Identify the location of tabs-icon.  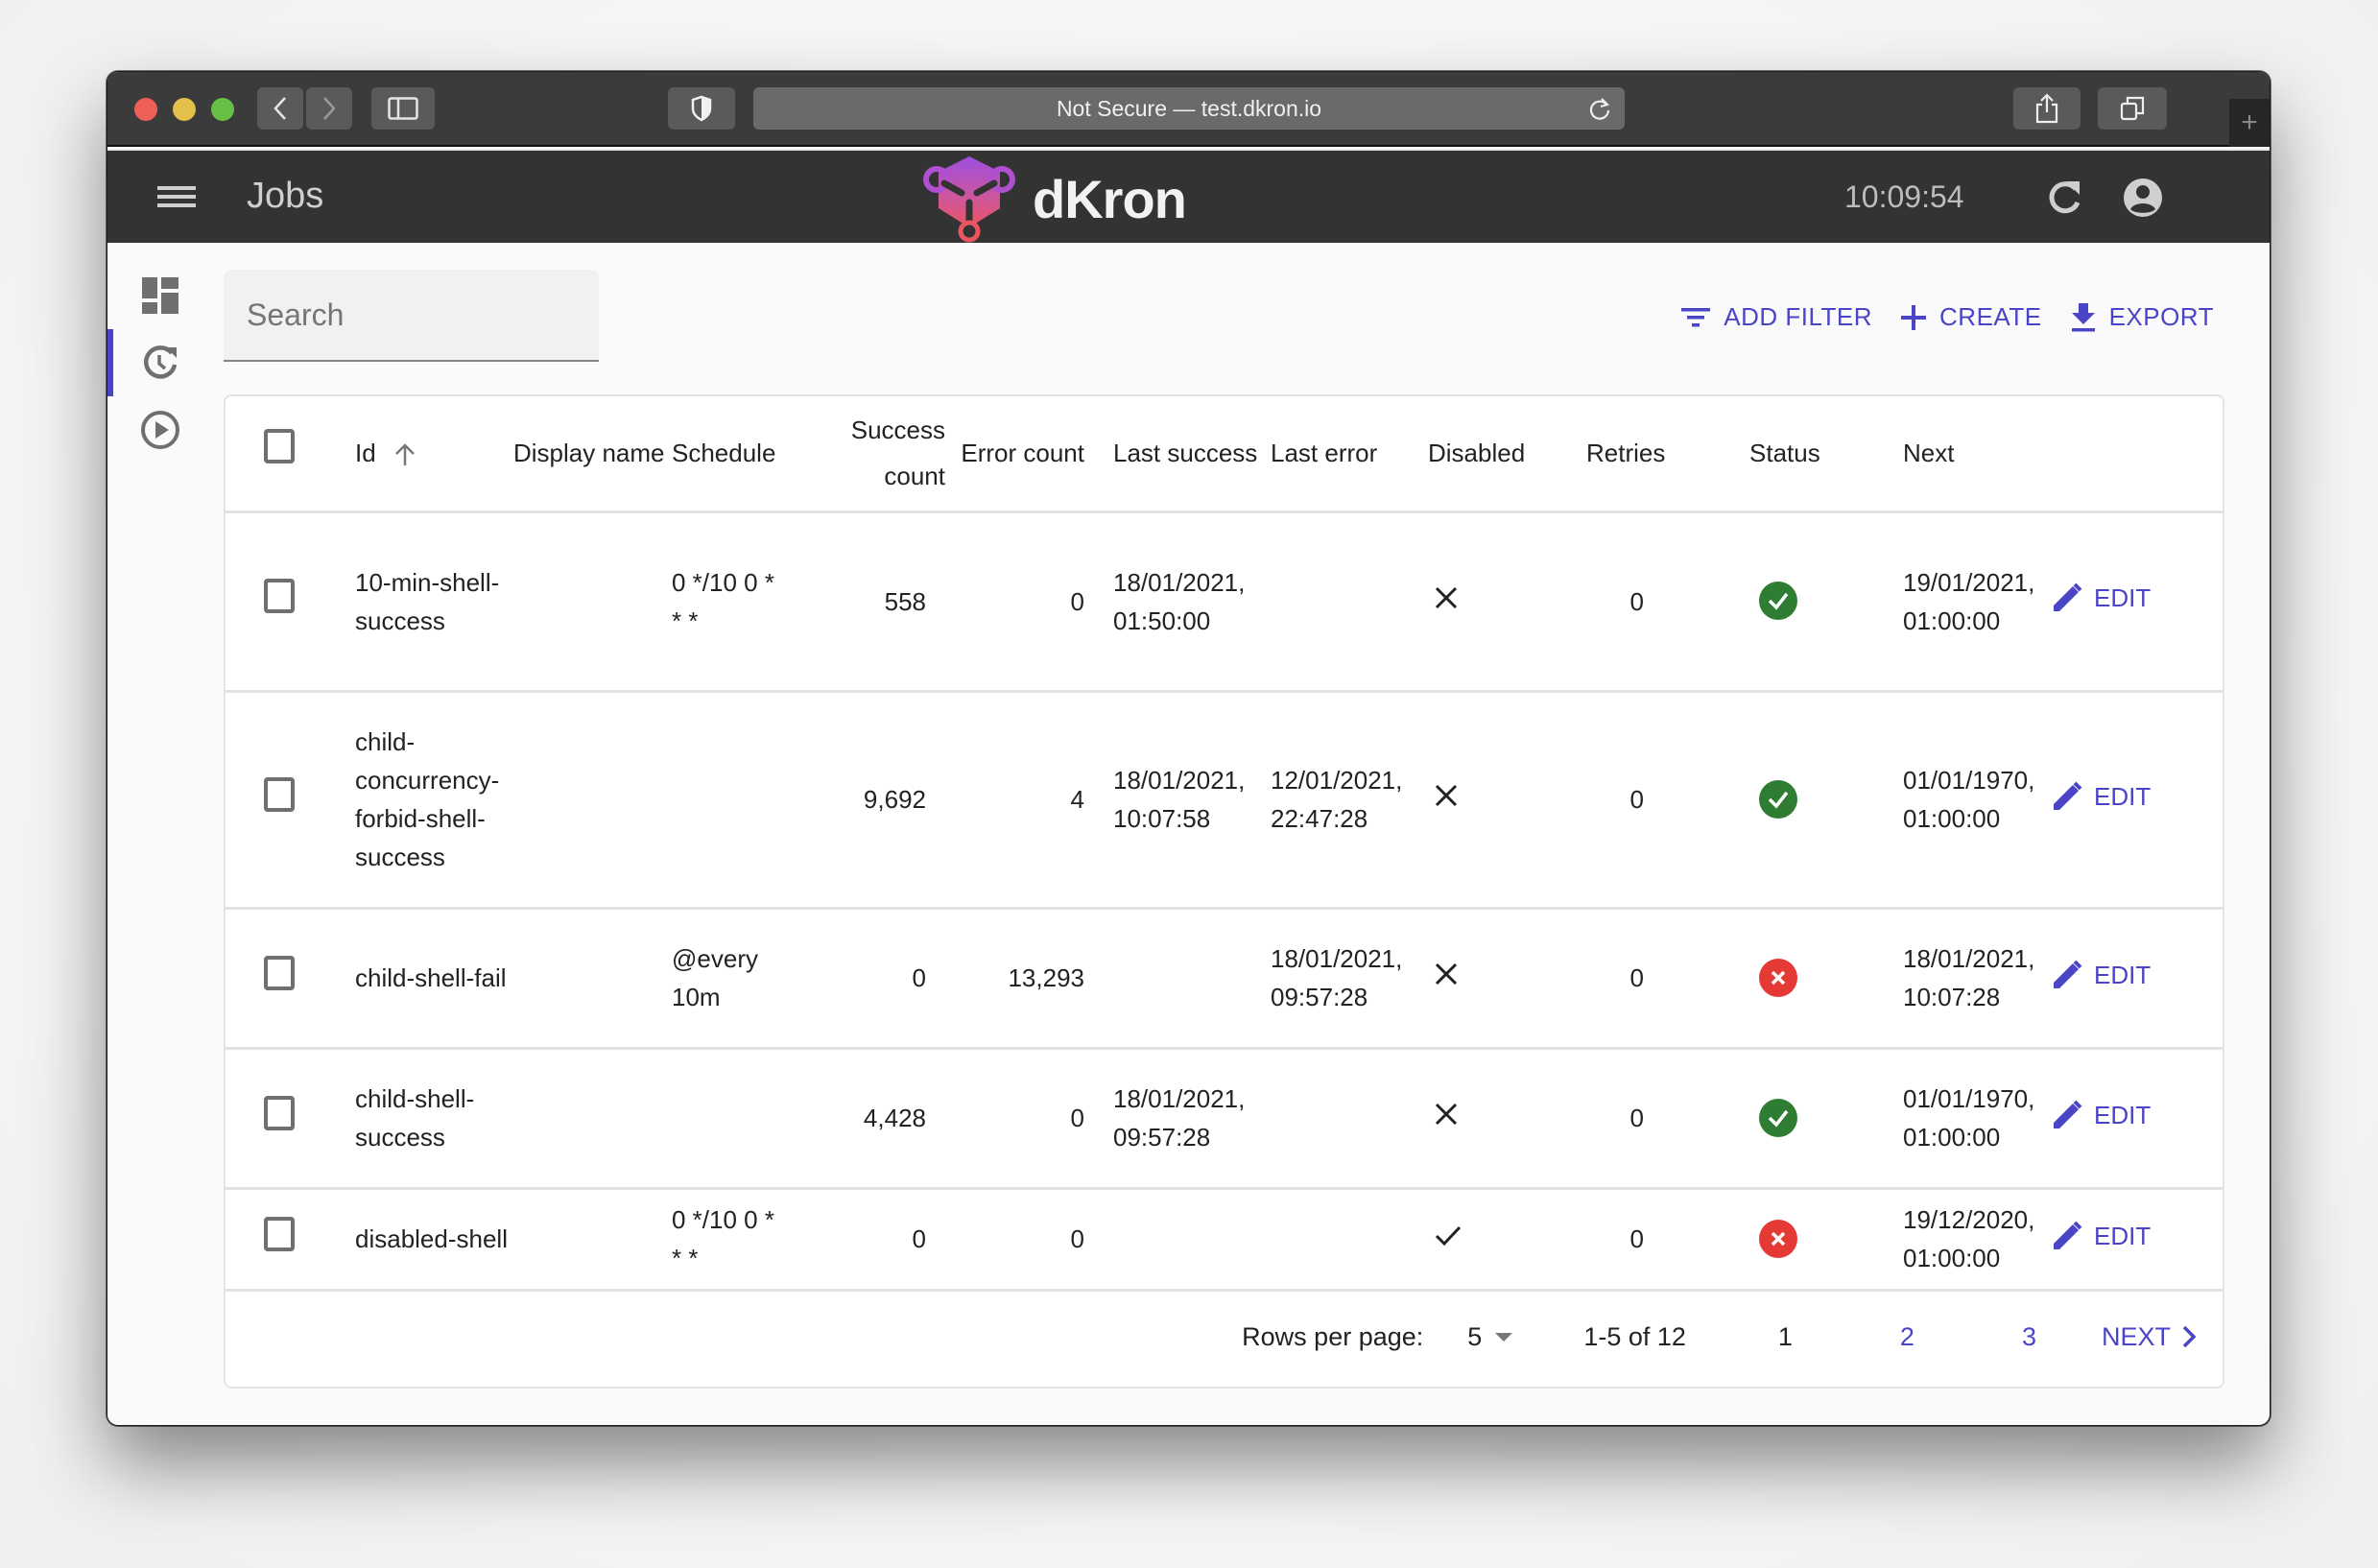
(2132, 108).